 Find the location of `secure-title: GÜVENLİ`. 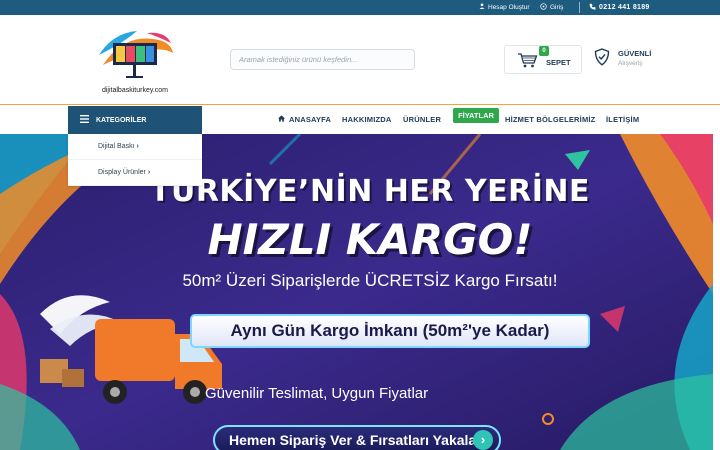

secure-title: GÜVENLİ is located at coordinates (635, 53).